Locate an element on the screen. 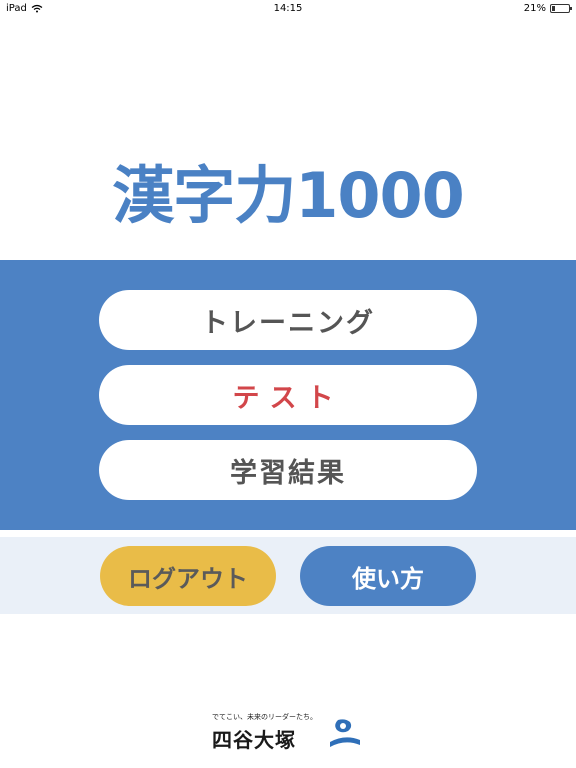 The width and height of the screenshot is (576, 768). test-button: テスト is located at coordinates (288, 395).